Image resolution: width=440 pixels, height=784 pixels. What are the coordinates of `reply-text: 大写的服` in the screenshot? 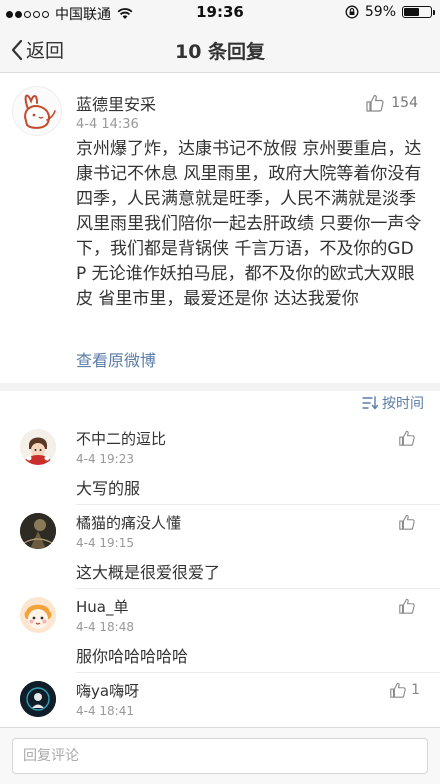 It's located at (108, 488).